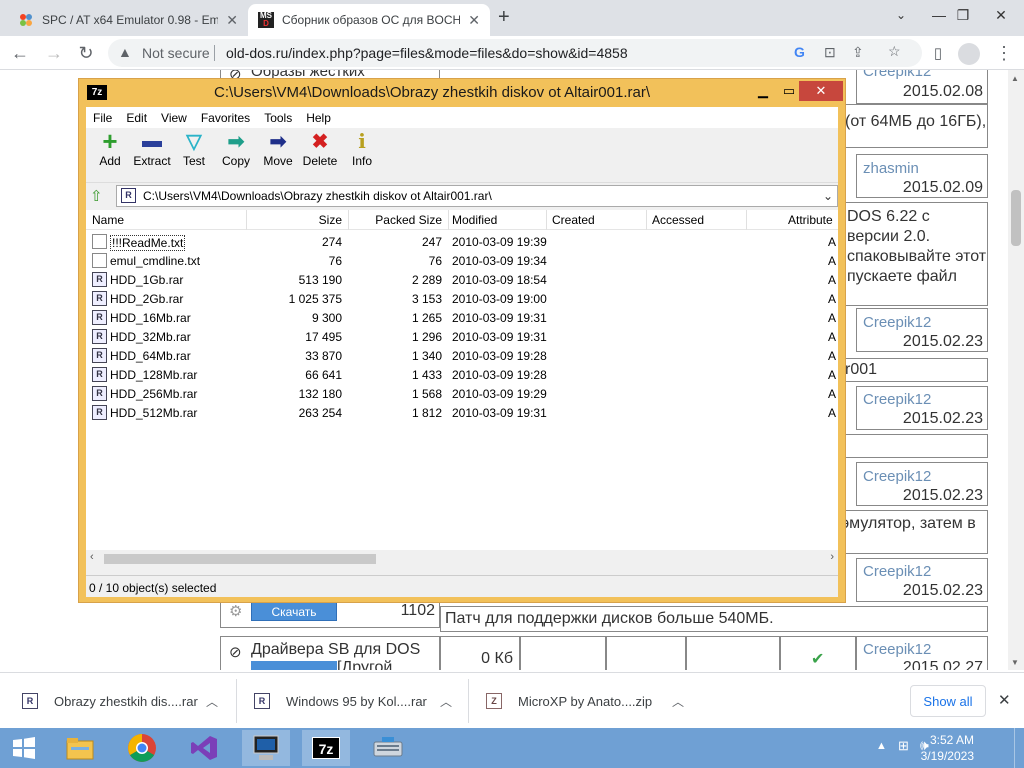  Describe the element at coordinates (86, 53) in the screenshot. I see `reload-icon: ↻` at that location.